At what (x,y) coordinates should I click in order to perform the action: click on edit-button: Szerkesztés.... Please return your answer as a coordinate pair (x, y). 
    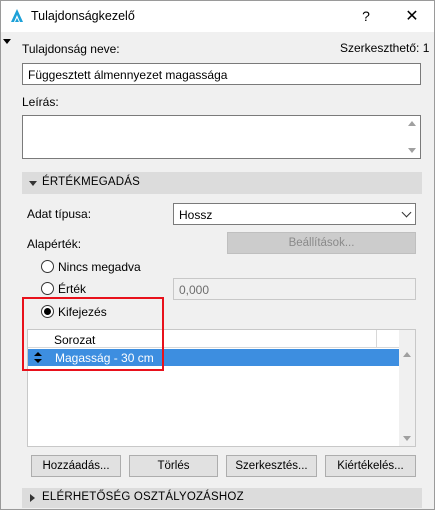
    Looking at the image, I should click on (271, 466).